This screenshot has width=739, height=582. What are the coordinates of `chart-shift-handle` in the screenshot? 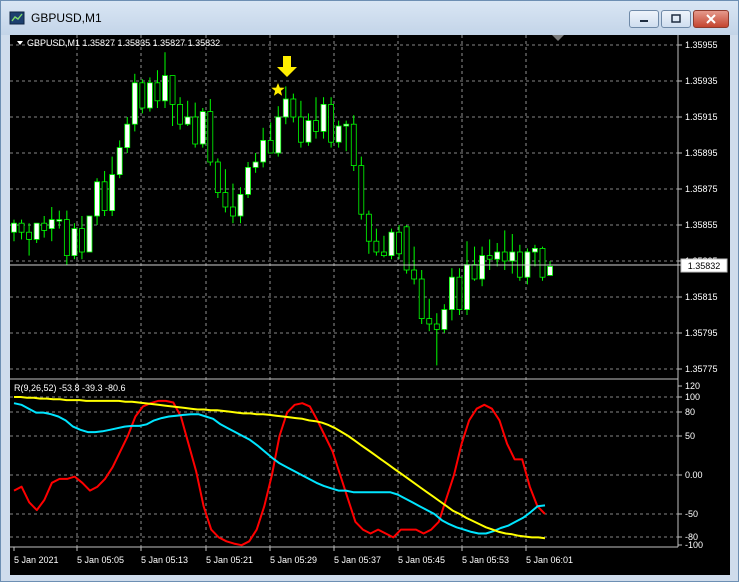 It's located at (558, 38).